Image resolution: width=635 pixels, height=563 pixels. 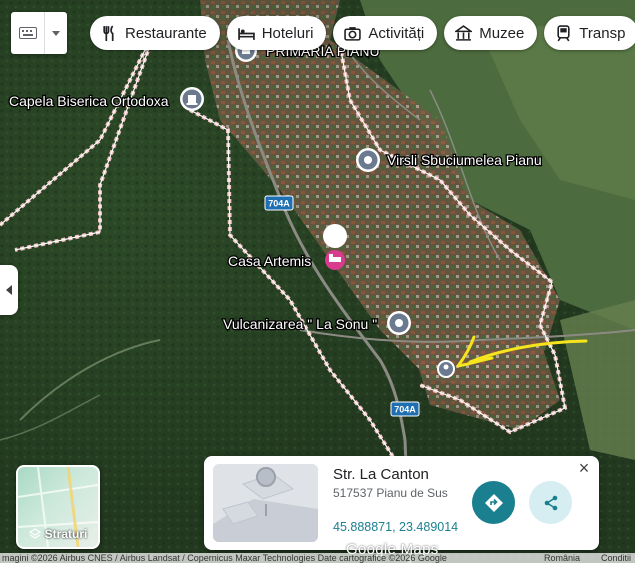 I want to click on place-title: Str. La Canton, so click(x=381, y=474).